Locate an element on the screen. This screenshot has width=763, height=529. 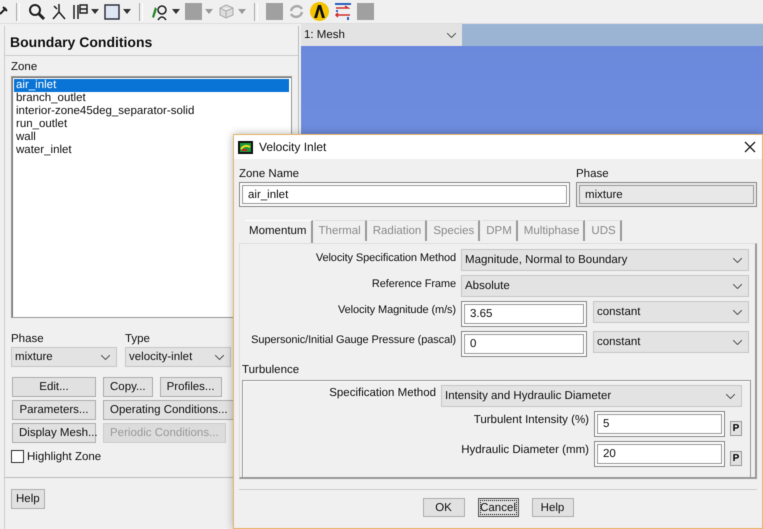
field-label: Velocity Specification Method is located at coordinates (385, 257).